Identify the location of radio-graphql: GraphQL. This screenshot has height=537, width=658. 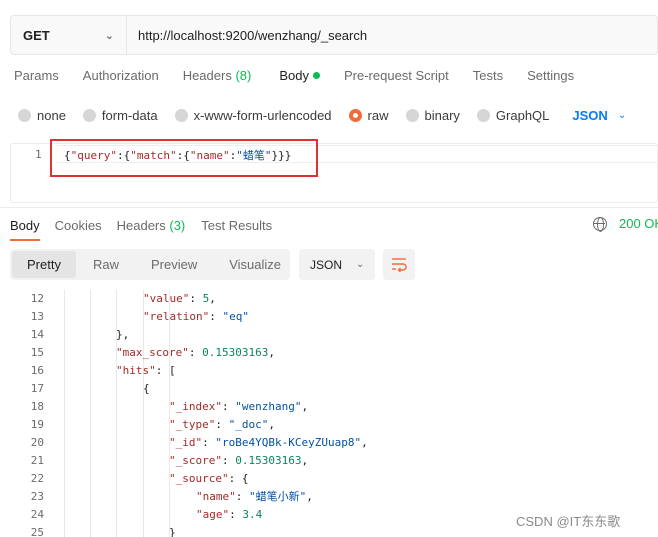
(513, 115).